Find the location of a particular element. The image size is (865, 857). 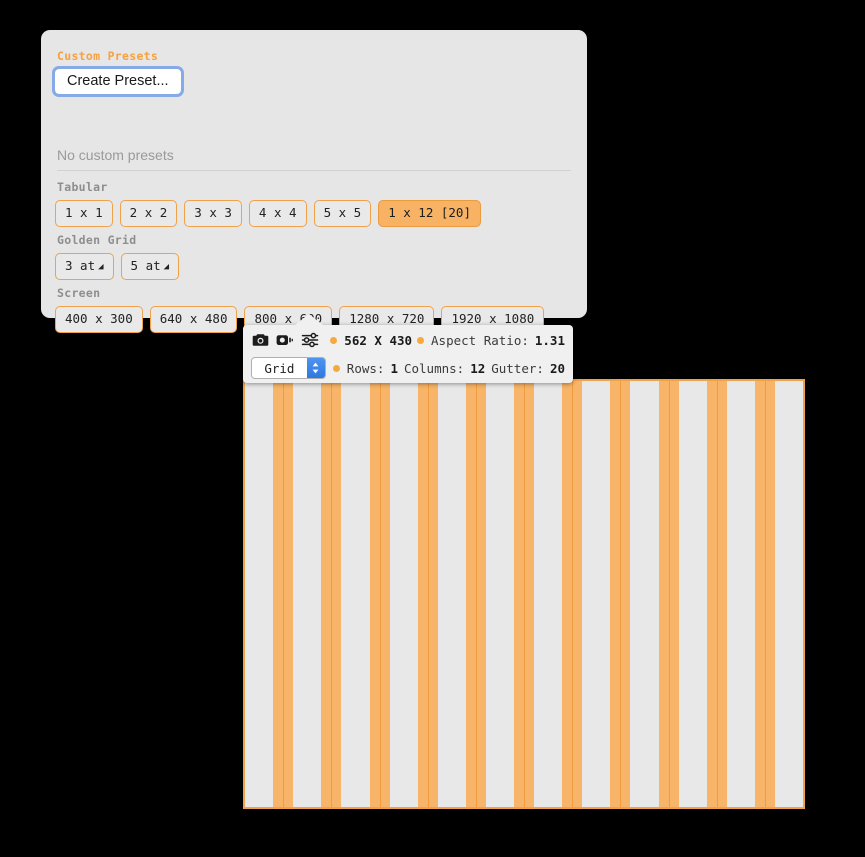

toolbar-row-primary: 562 X 430 Aspect Ratio: 1.31 is located at coordinates (408, 339).